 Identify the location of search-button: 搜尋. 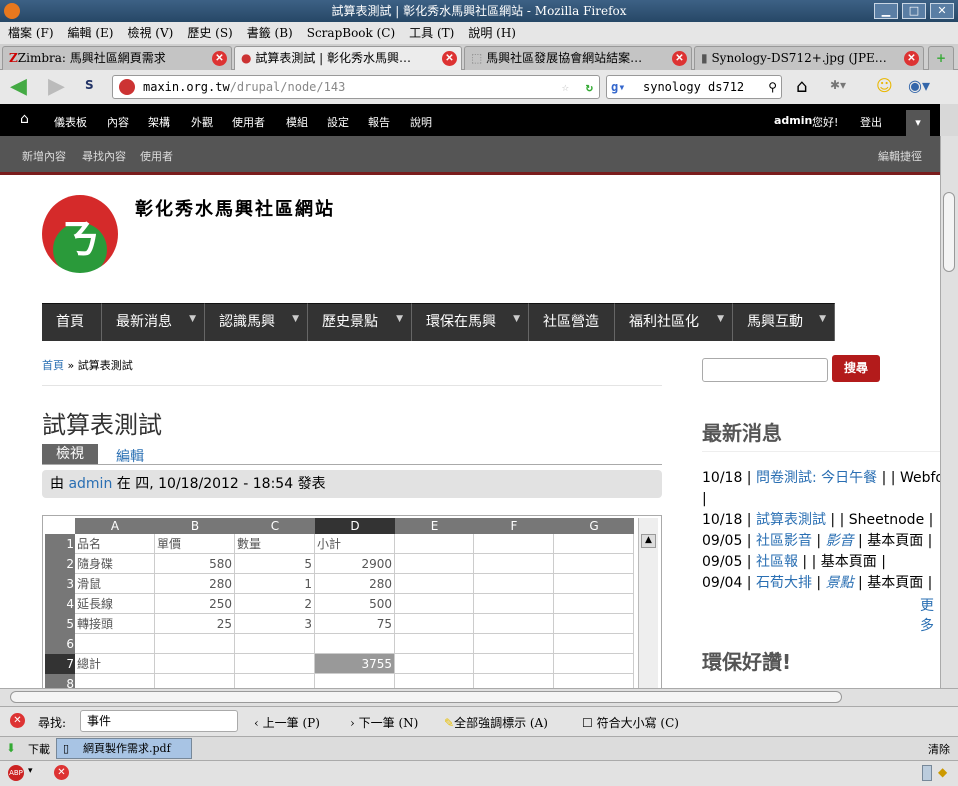
(856, 368).